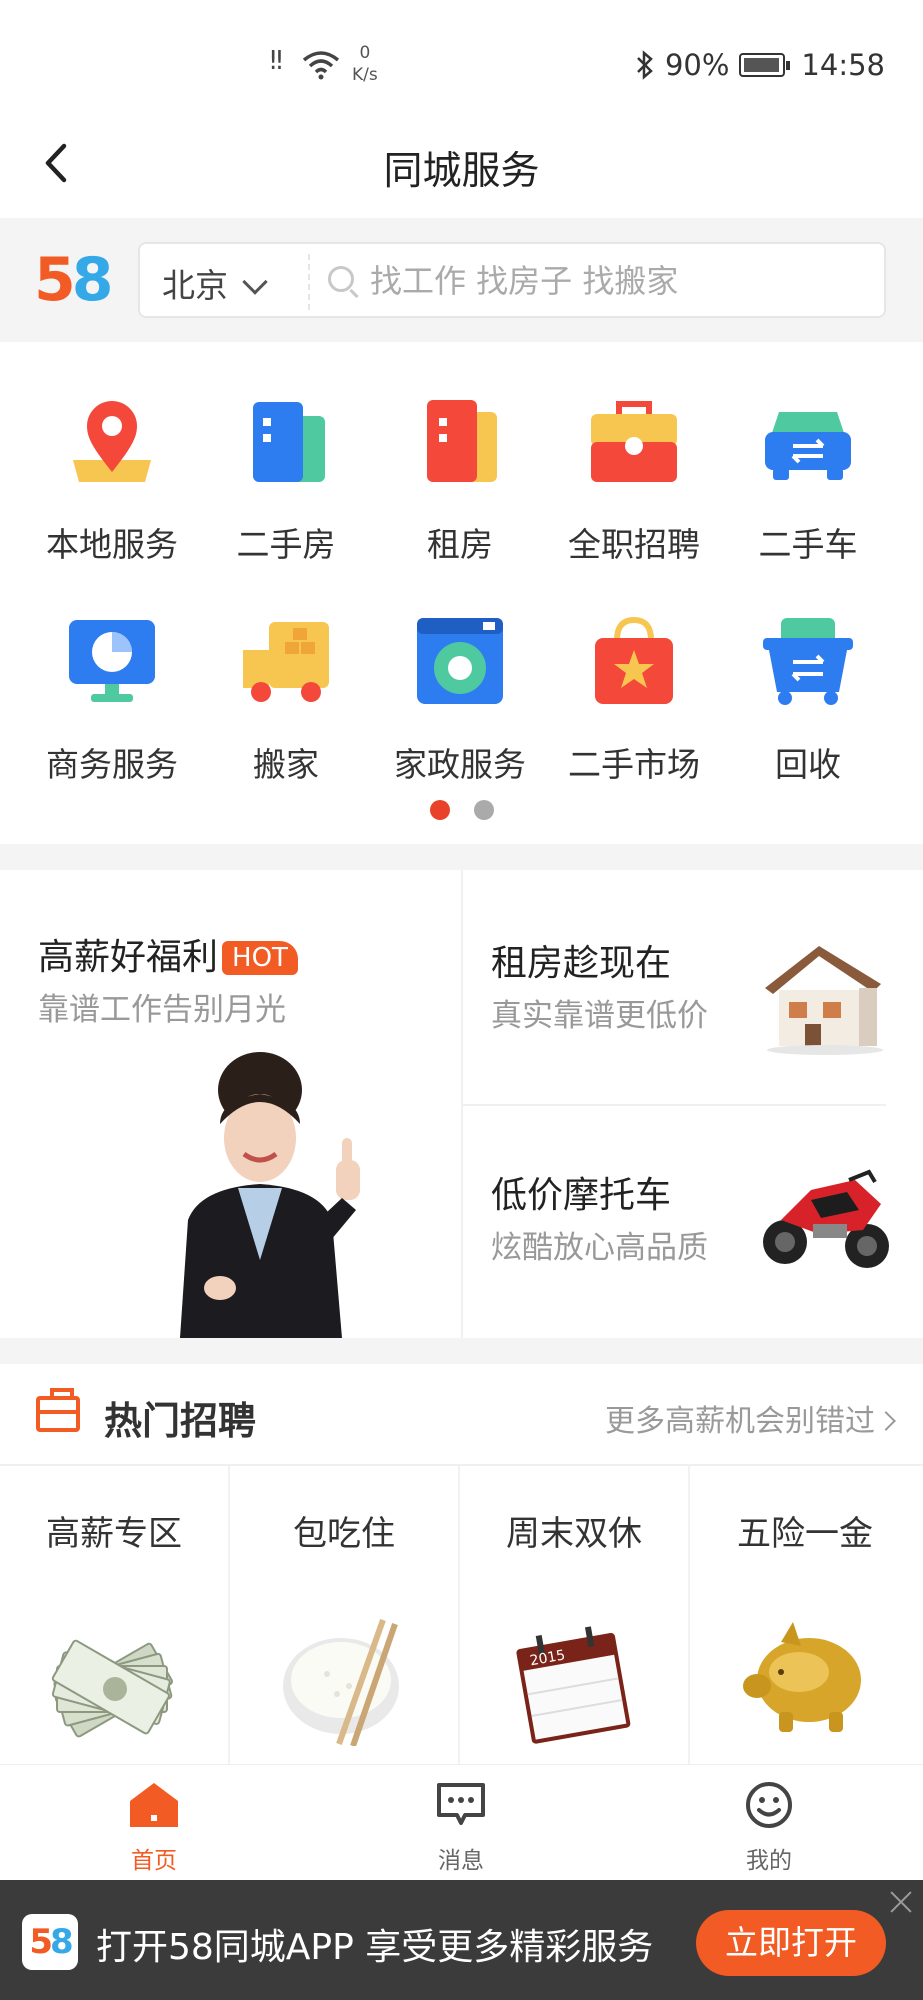  I want to click on tab-home: 首页, so click(154, 1828).